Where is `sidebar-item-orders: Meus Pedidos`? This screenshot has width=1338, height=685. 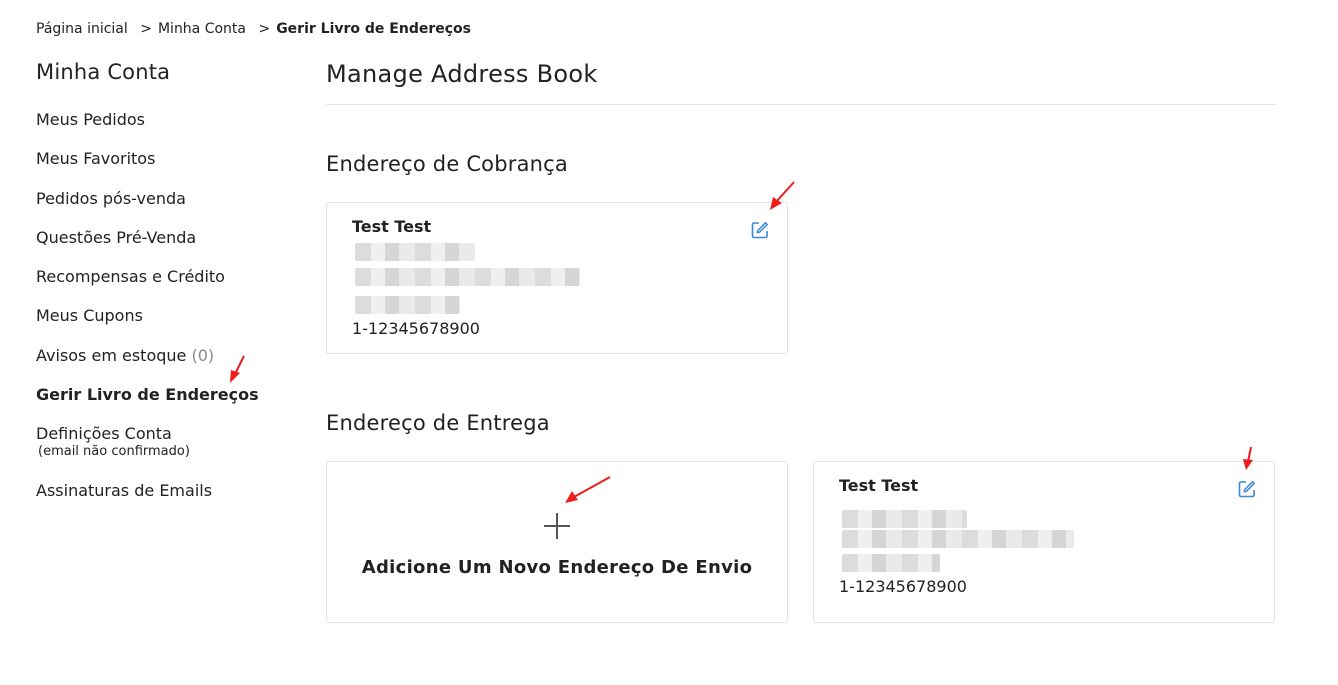 sidebar-item-orders: Meus Pedidos is located at coordinates (161, 129).